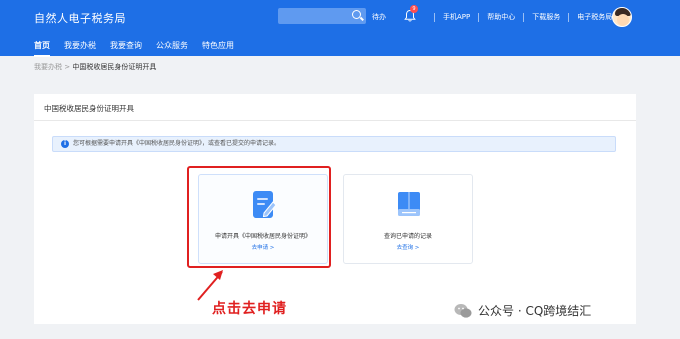  Describe the element at coordinates (89, 108) in the screenshot. I see `panel-title: 中国税收居民身份证明开具` at that location.